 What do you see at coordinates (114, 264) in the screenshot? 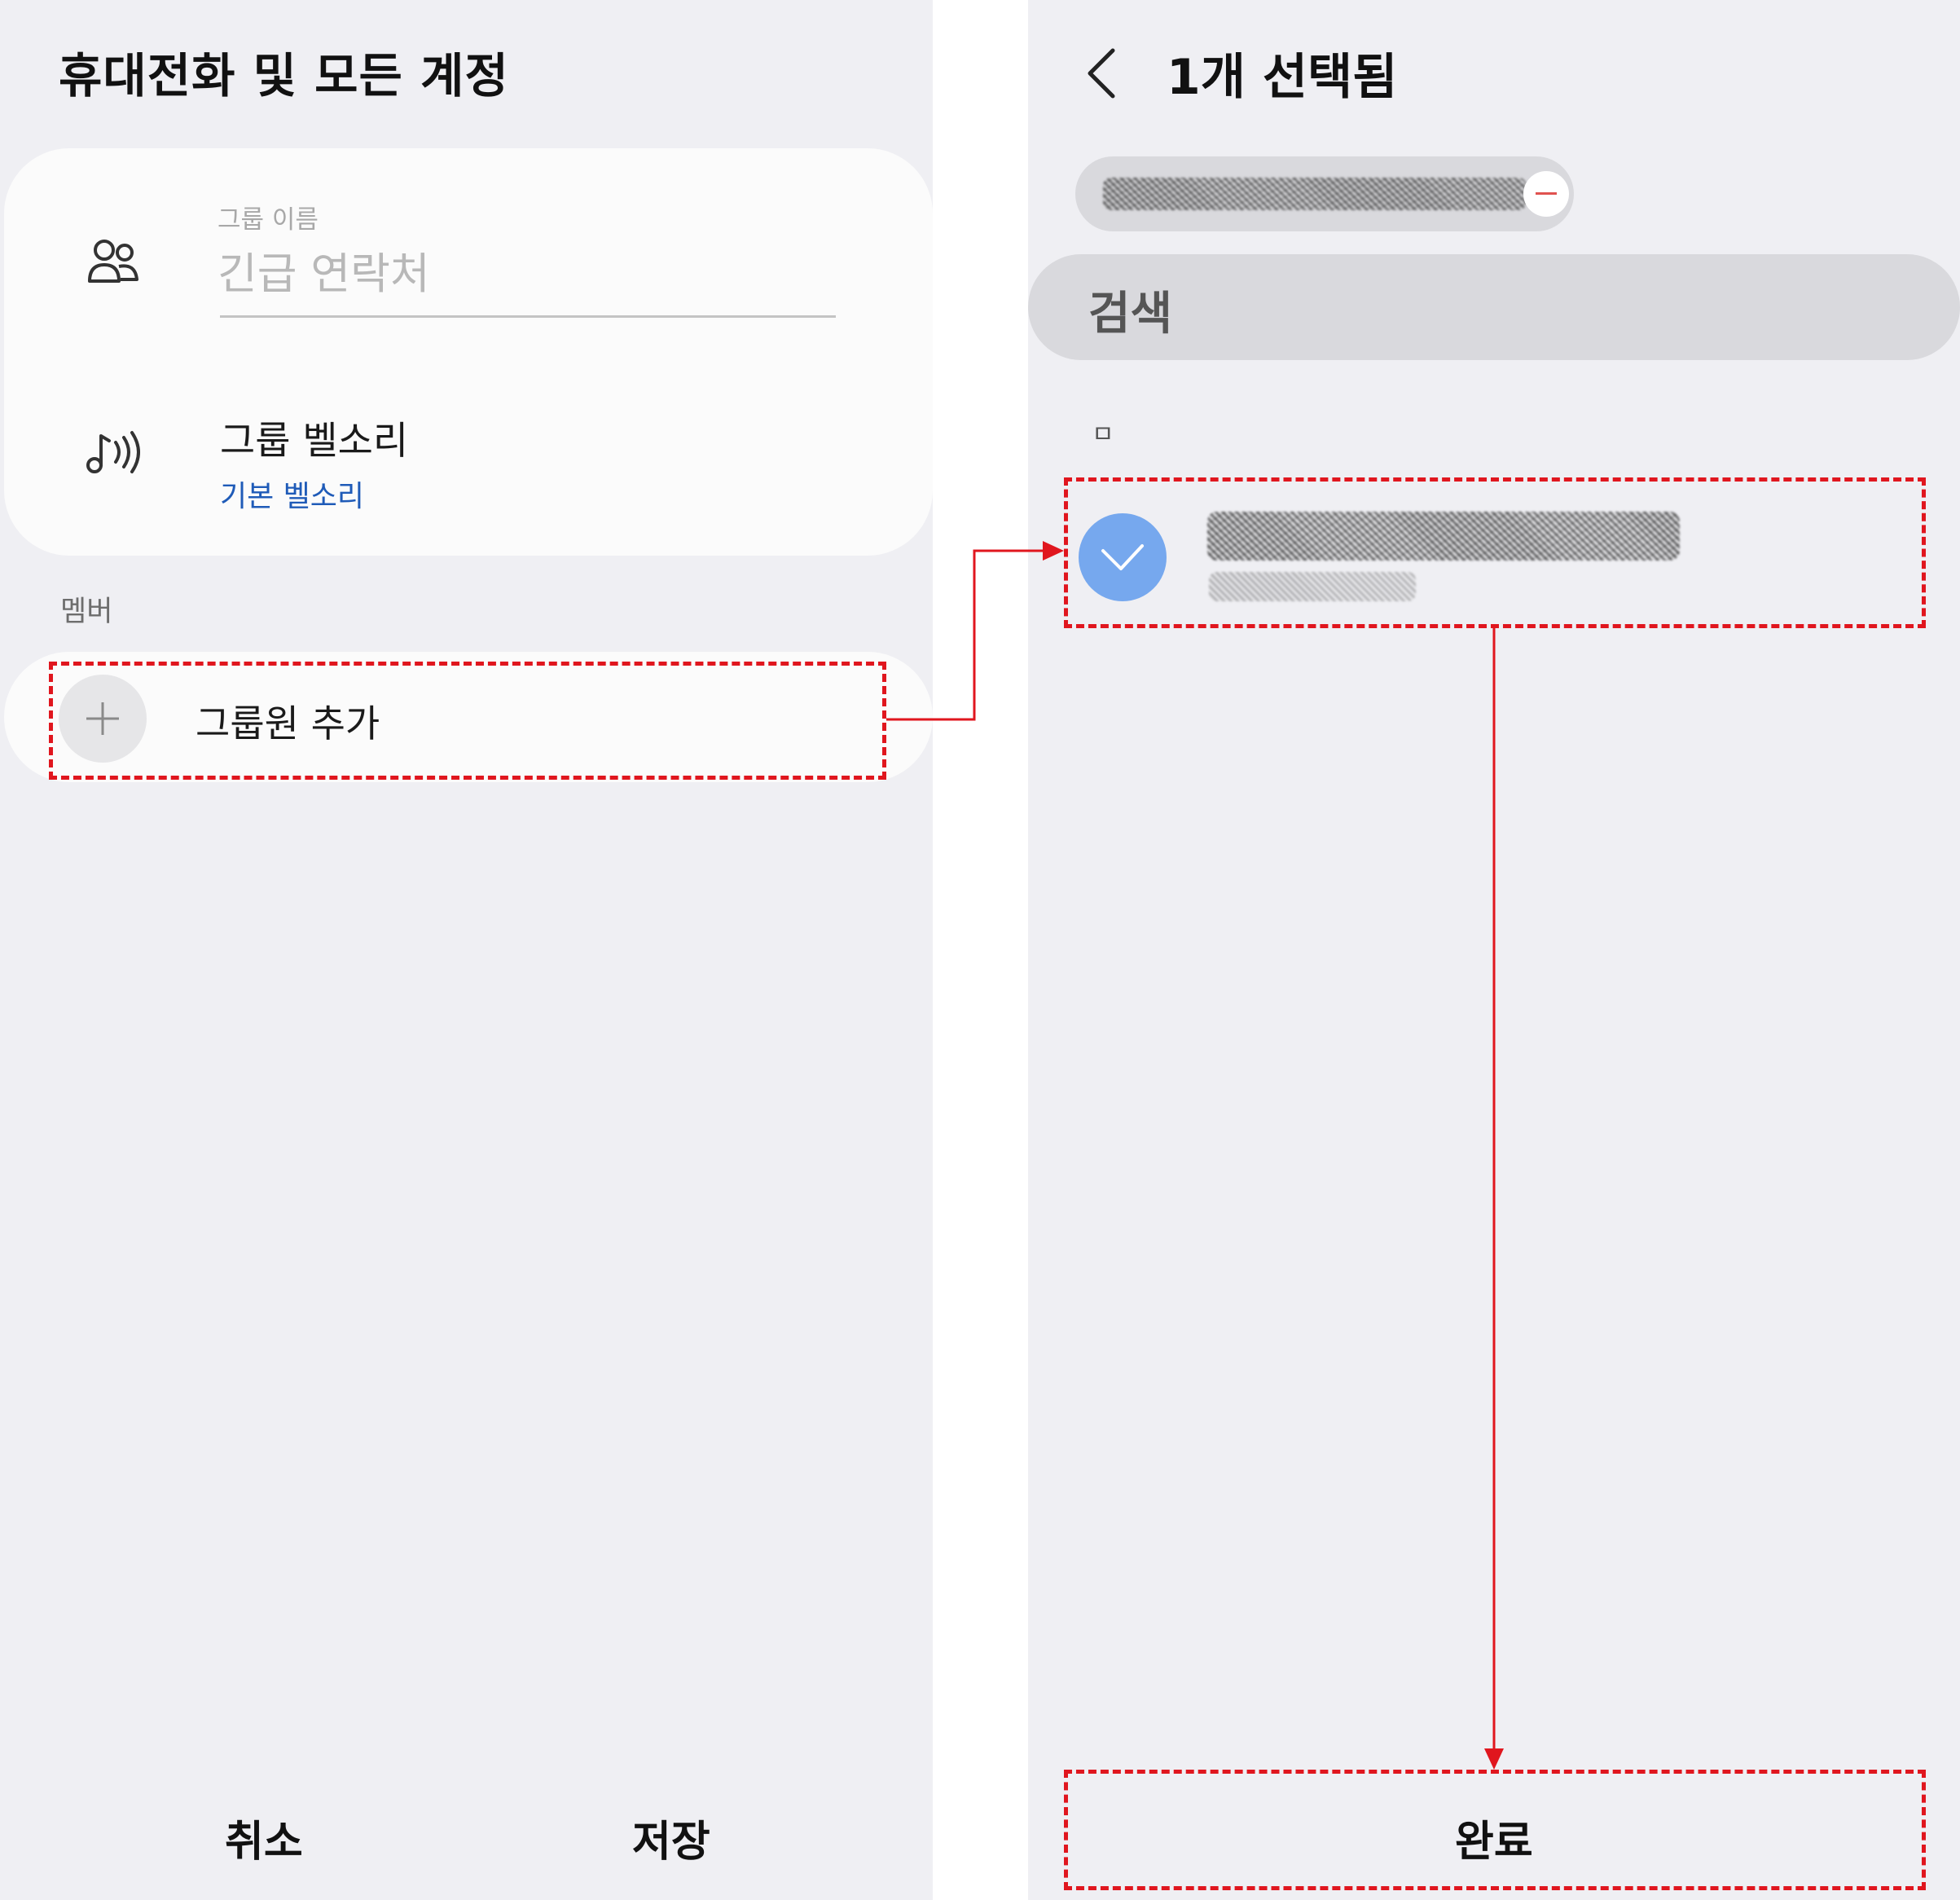
I see `people-icon` at bounding box center [114, 264].